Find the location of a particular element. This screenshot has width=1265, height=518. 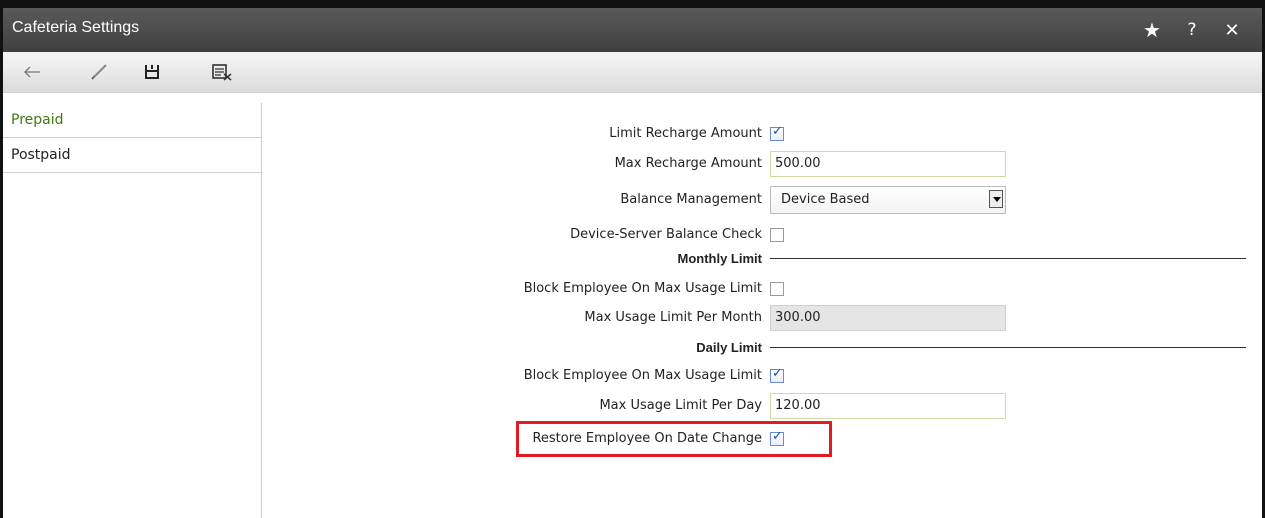

sidebar-item-prepaid: Prepaid is located at coordinates (132, 120).